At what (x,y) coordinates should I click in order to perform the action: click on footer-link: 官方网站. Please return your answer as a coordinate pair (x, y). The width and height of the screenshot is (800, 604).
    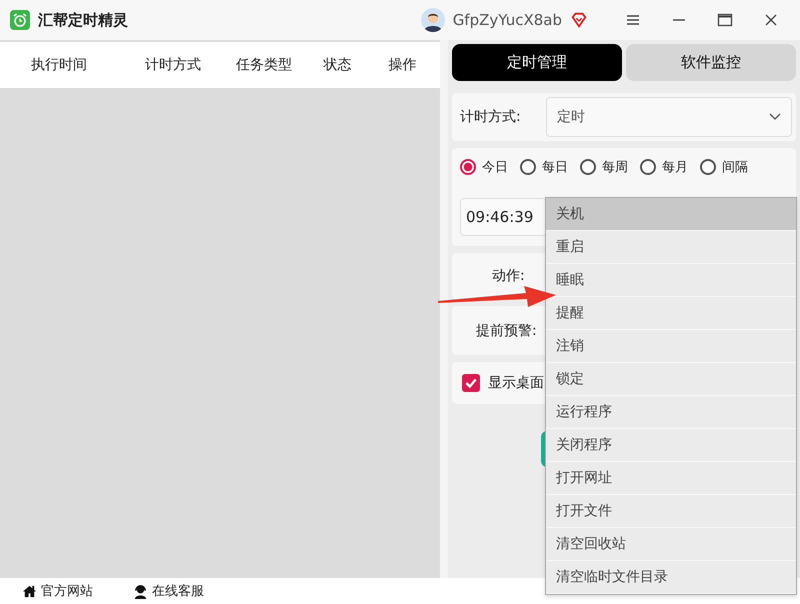
    Looking at the image, I should click on (67, 591).